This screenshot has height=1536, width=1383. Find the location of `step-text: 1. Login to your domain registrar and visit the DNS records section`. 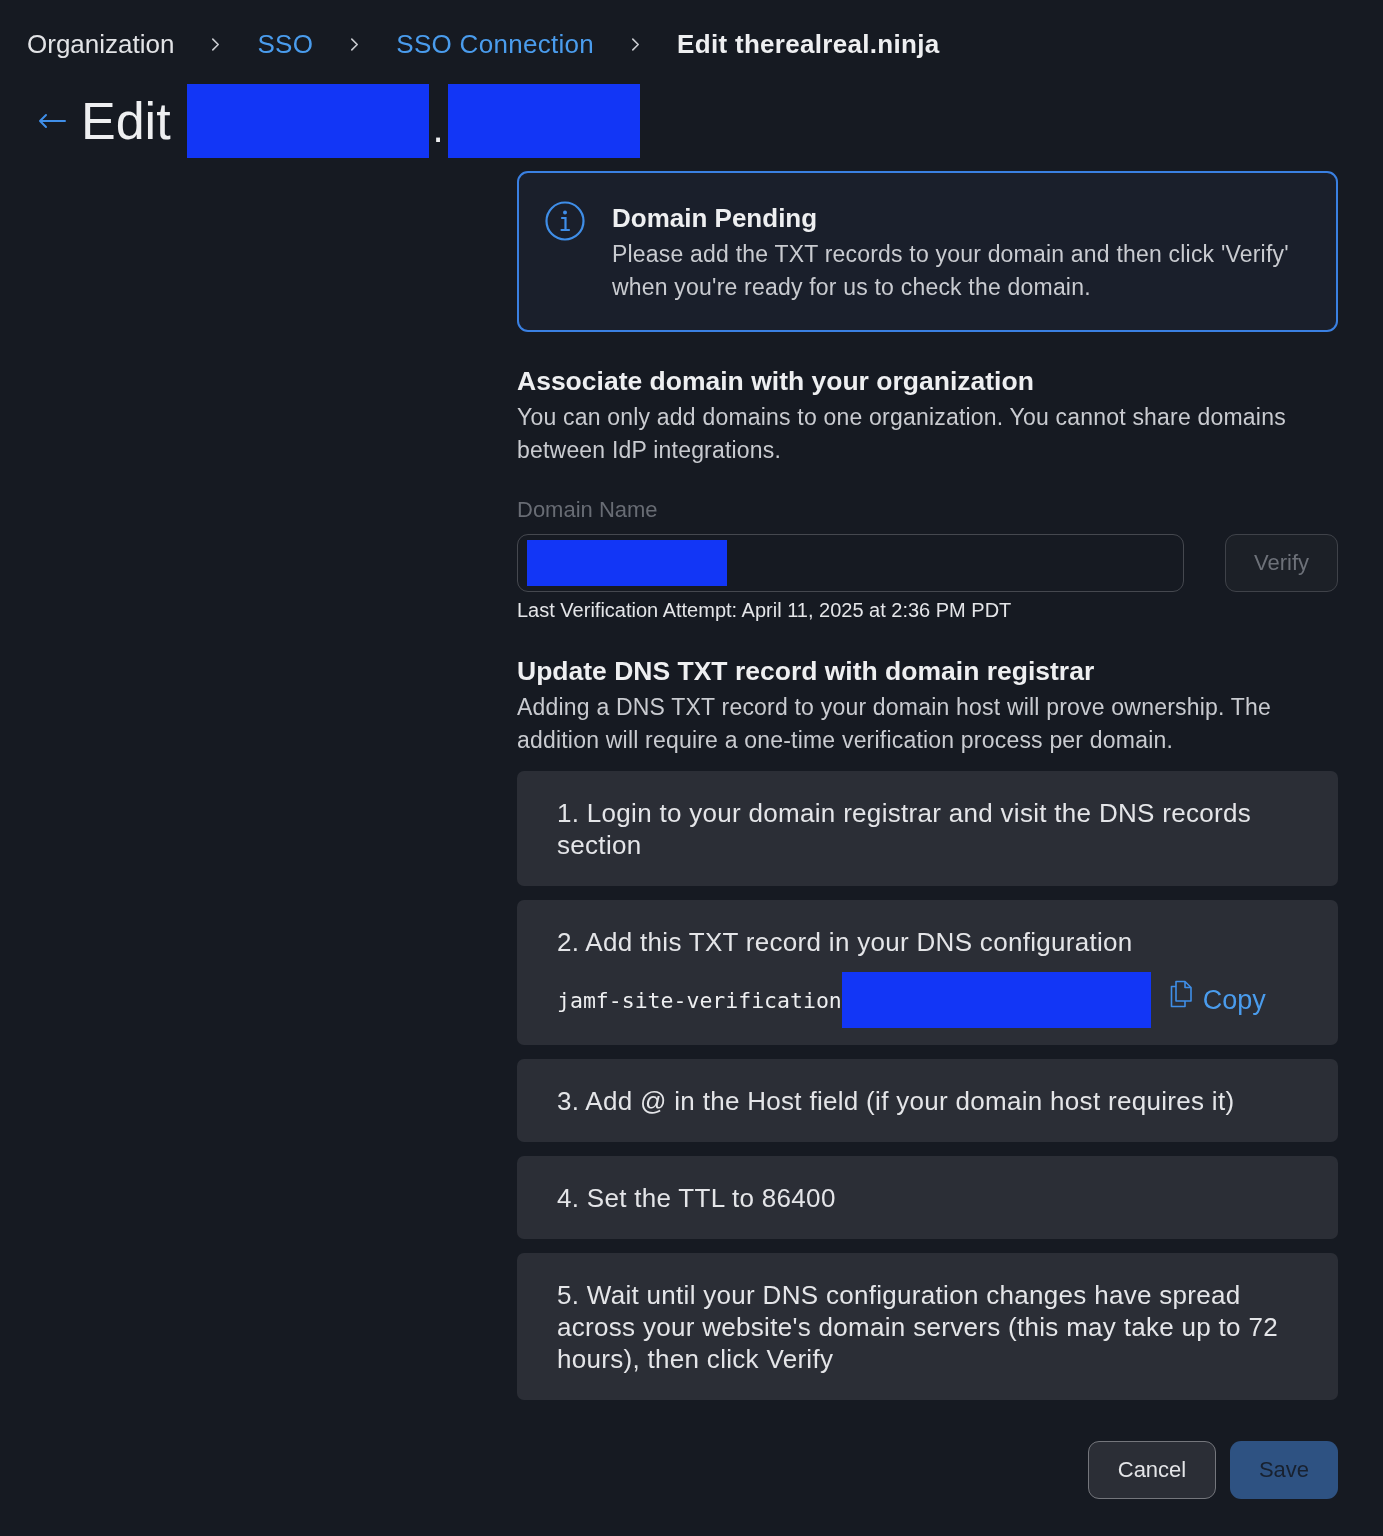

step-text: 1. Login to your domain registrar and visit the DNS records section is located at coordinates (905, 829).